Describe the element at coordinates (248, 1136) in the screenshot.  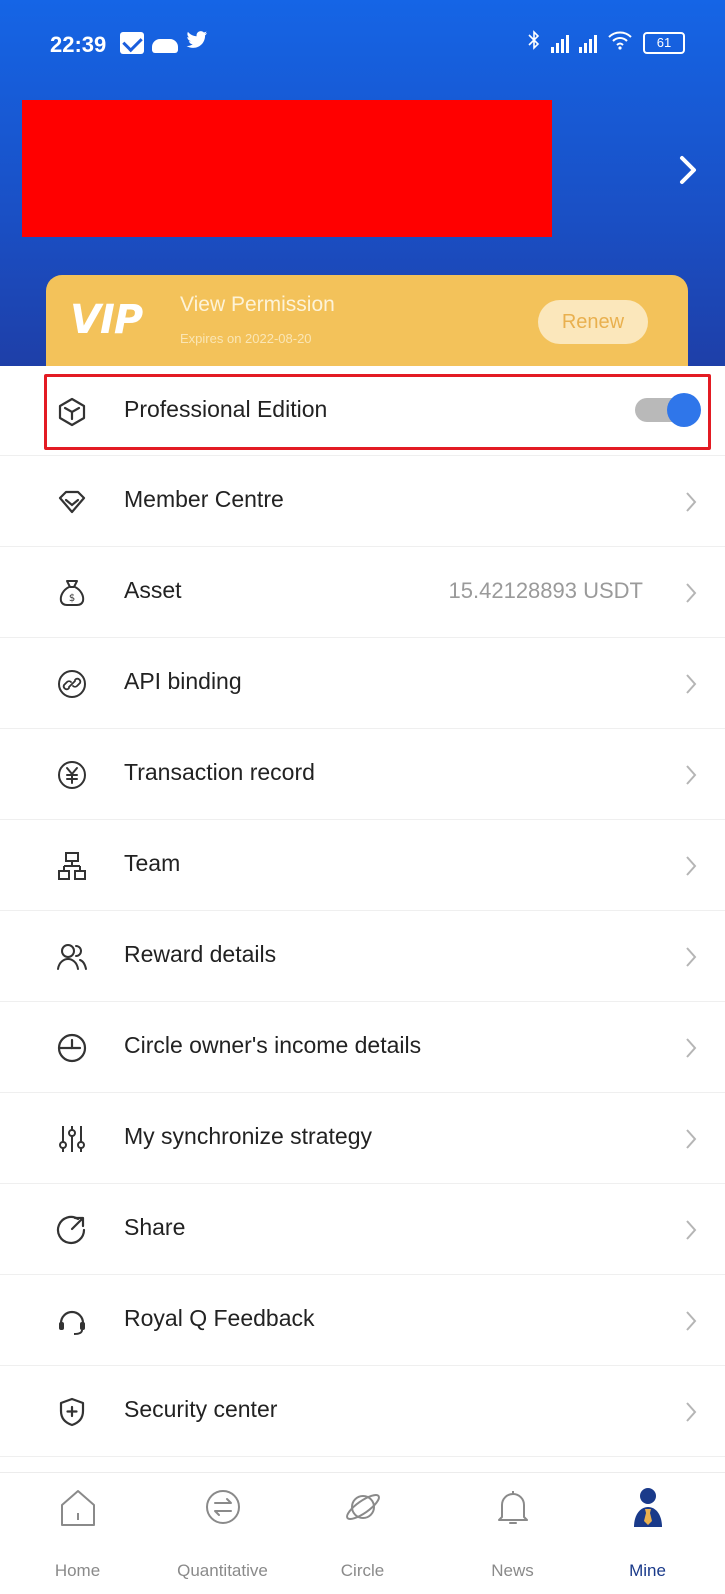
I see `menu-item-label: My synchronize strategy` at that location.